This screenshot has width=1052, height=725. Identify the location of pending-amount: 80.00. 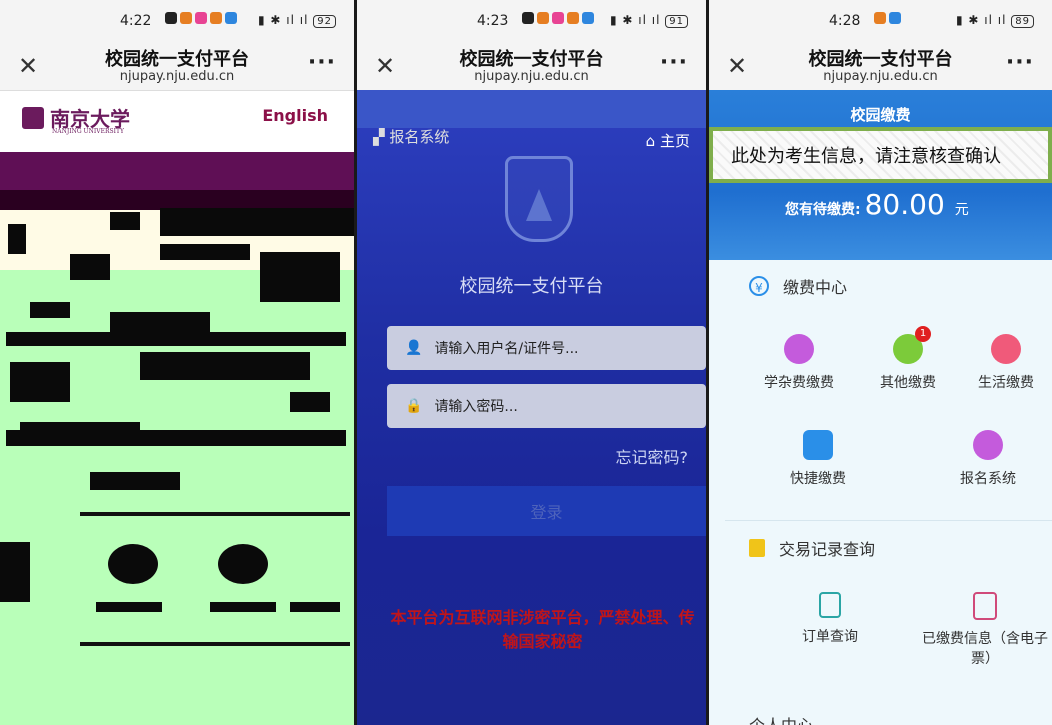
(904, 204).